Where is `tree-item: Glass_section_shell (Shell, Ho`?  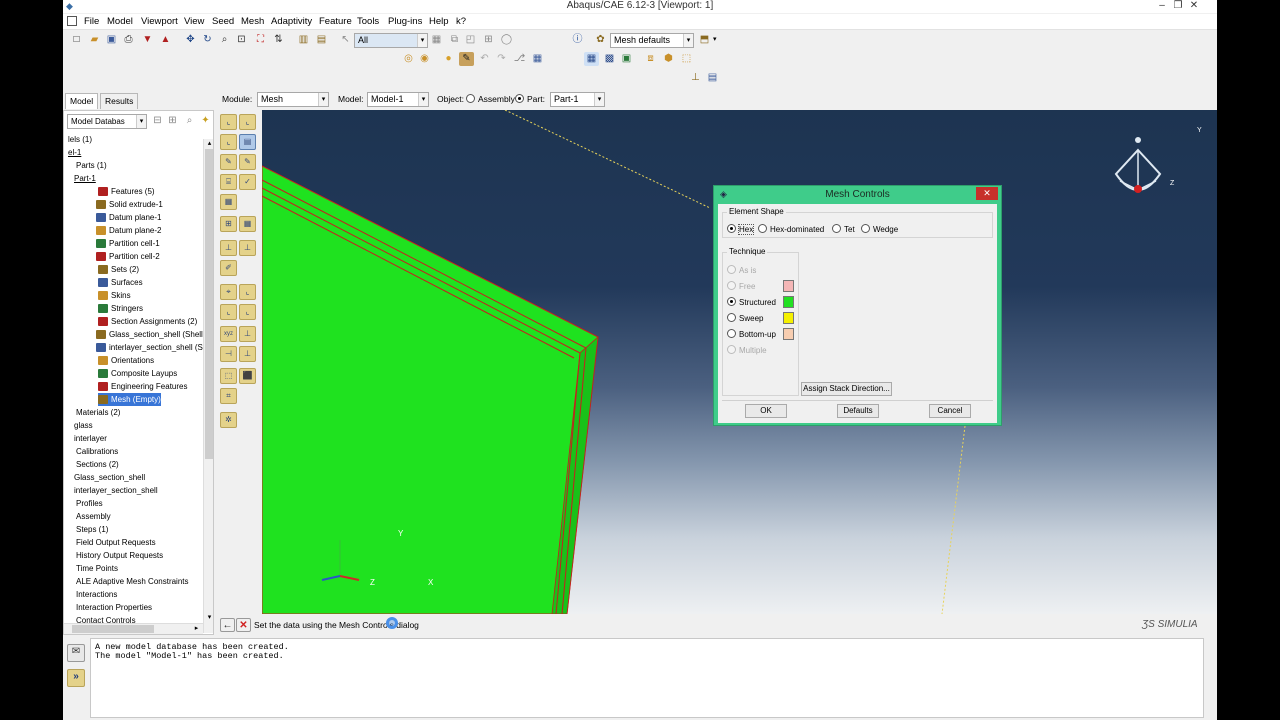 tree-item: Glass_section_shell (Shell, Ho is located at coordinates (149, 334).